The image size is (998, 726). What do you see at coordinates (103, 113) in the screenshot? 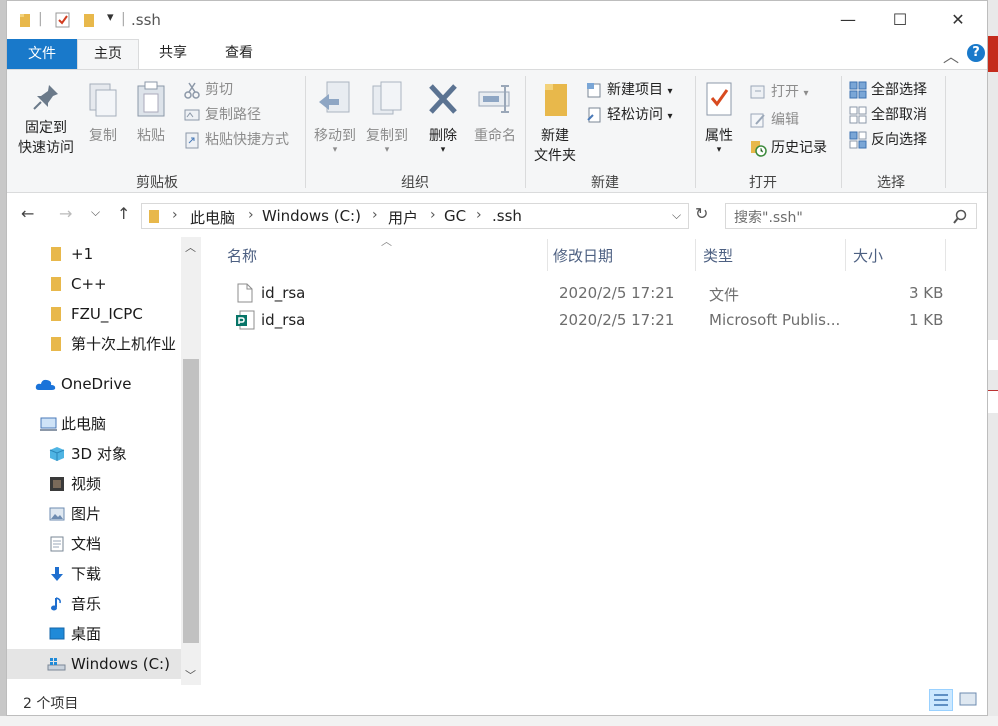
I see `copy-button: 复制` at bounding box center [103, 113].